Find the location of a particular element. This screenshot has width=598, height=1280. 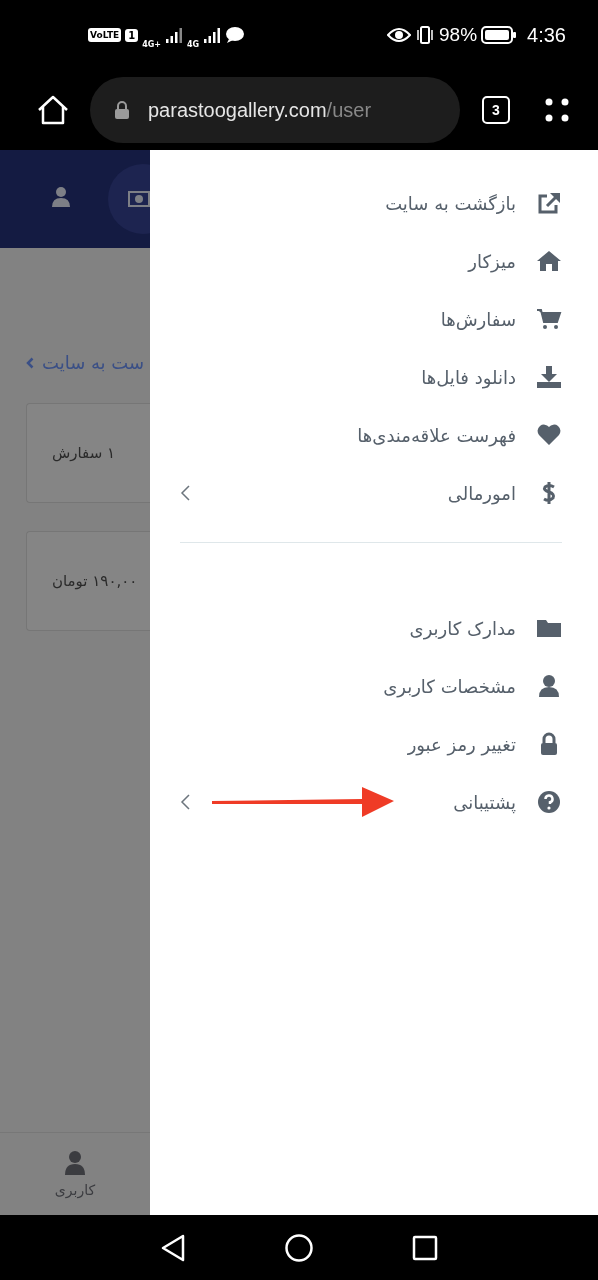

address-bar: parastoogallery.com/user is located at coordinates (275, 110).